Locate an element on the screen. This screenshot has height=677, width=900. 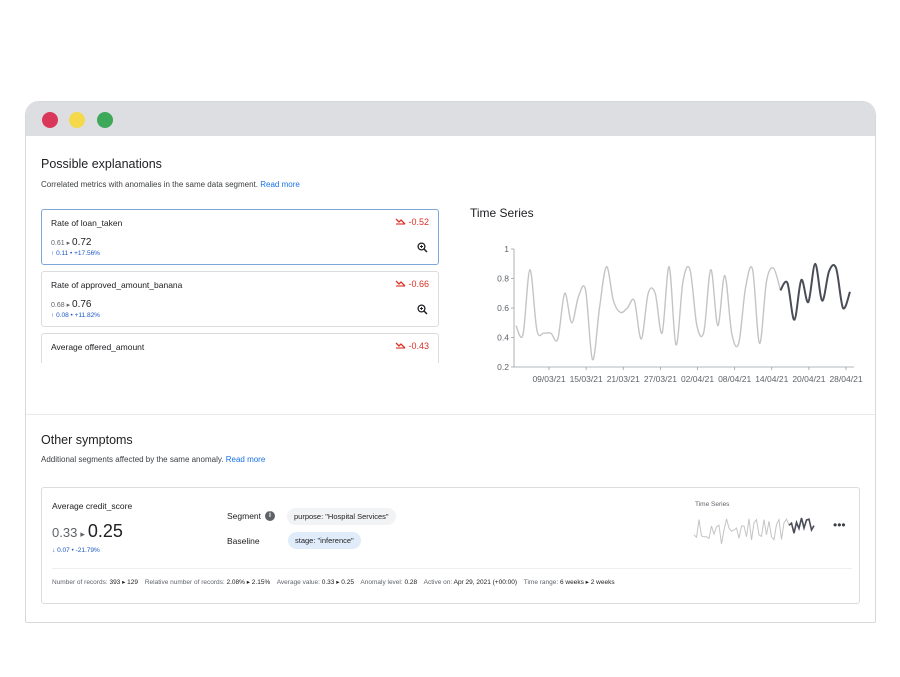
y-tick-label: 0.6 is located at coordinates (503, 308).